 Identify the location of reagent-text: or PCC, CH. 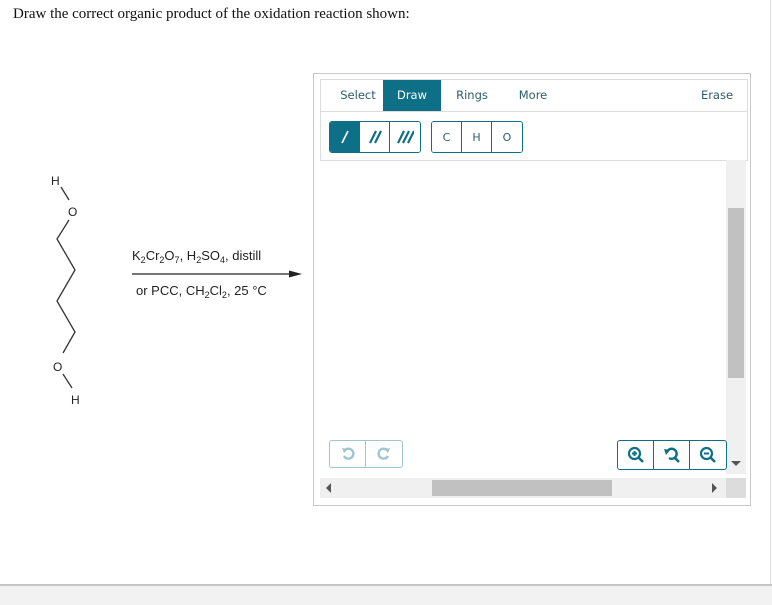
(170, 290).